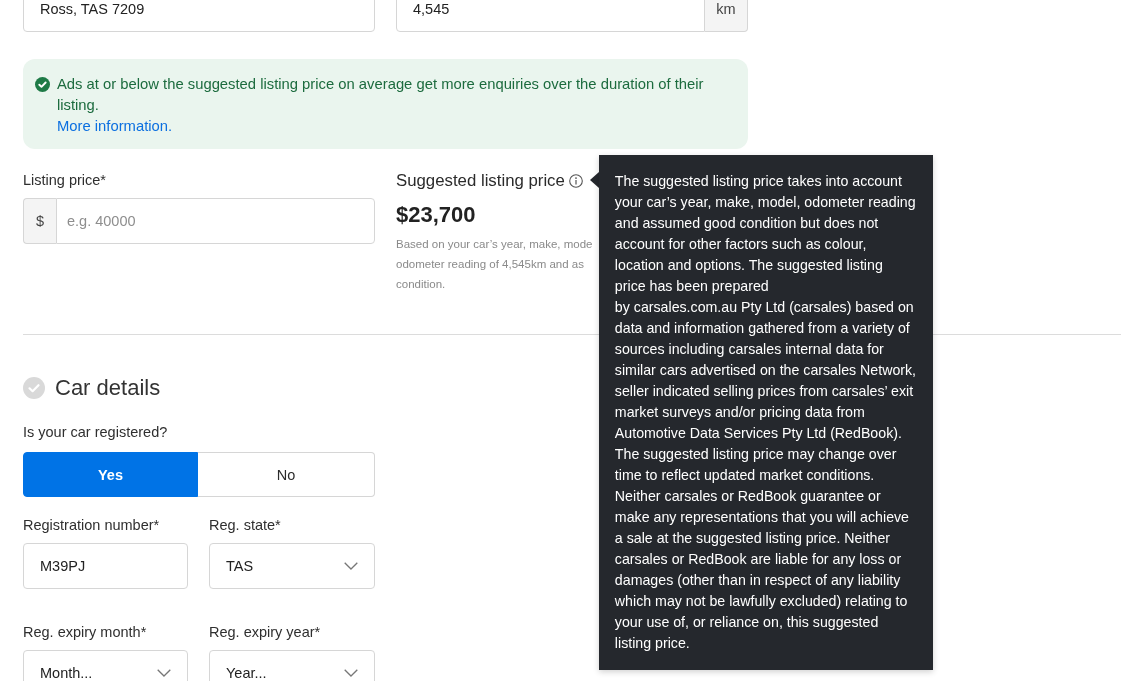 The image size is (1121, 681). Describe the element at coordinates (215, 221) in the screenshot. I see `price-input: e.g. 40000` at that location.